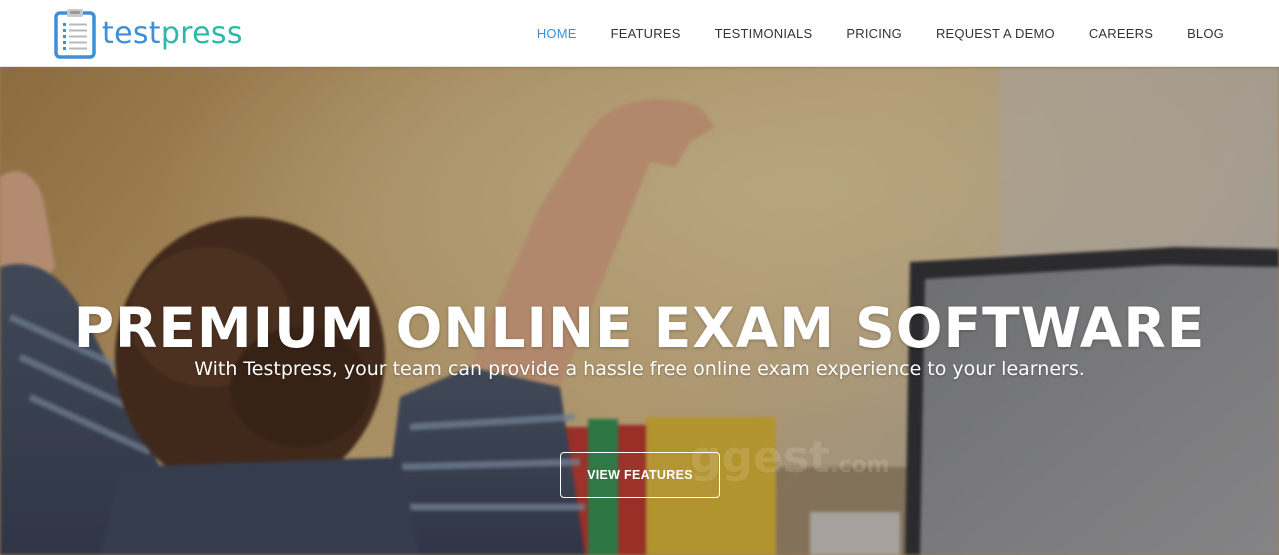  Describe the element at coordinates (860, 465) in the screenshot. I see `watermark-tld: .com` at that location.